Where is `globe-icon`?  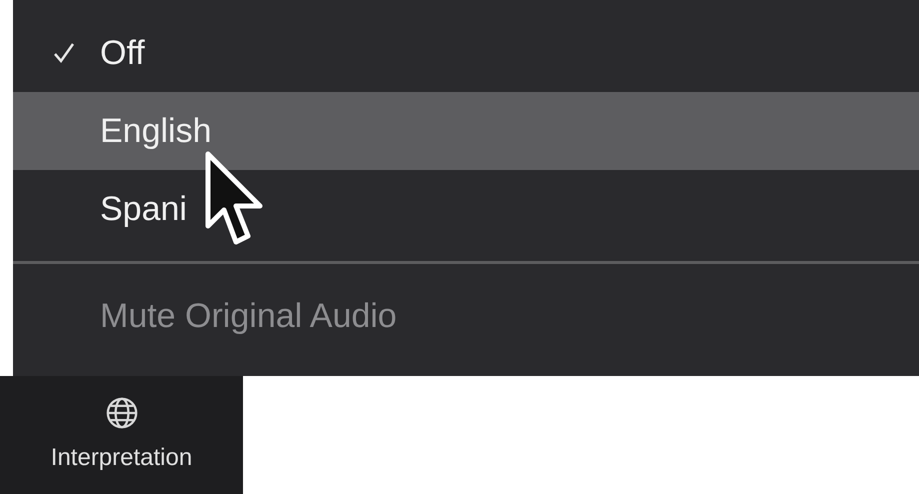
globe-icon is located at coordinates (121, 413).